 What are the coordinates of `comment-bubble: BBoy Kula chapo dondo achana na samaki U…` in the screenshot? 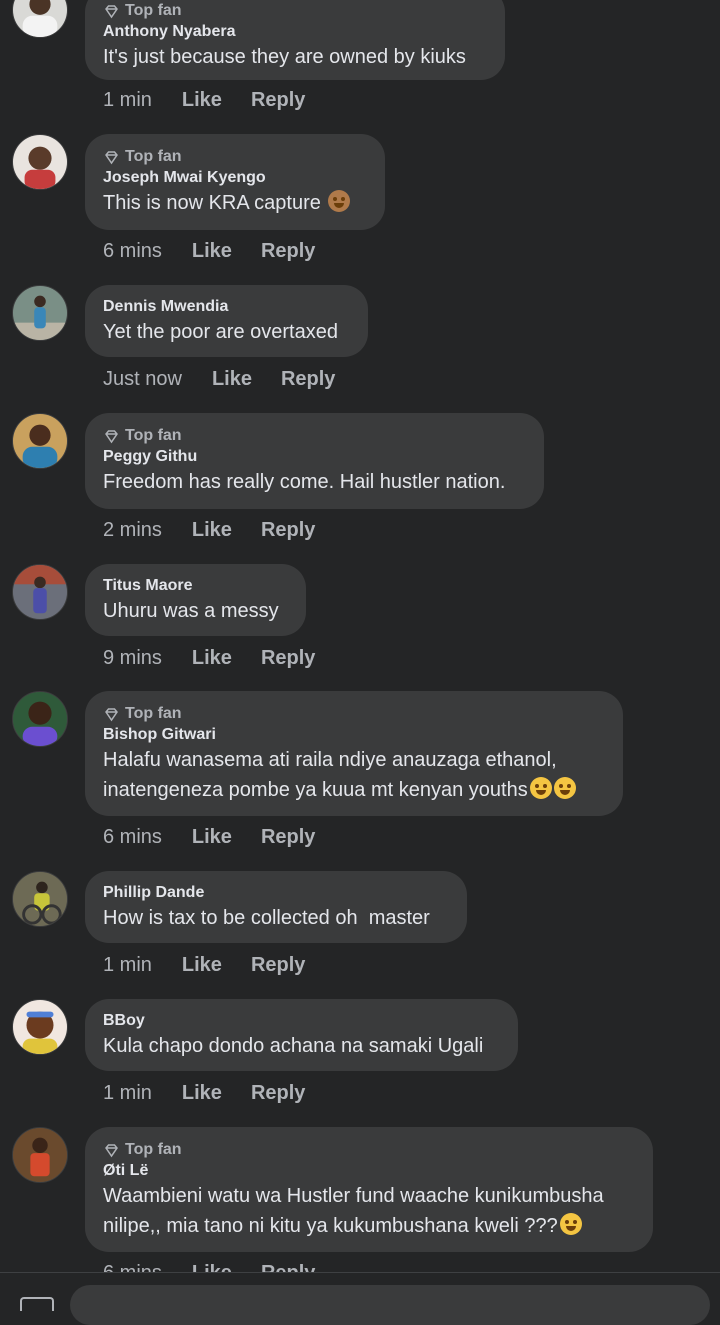 It's located at (301, 1035).